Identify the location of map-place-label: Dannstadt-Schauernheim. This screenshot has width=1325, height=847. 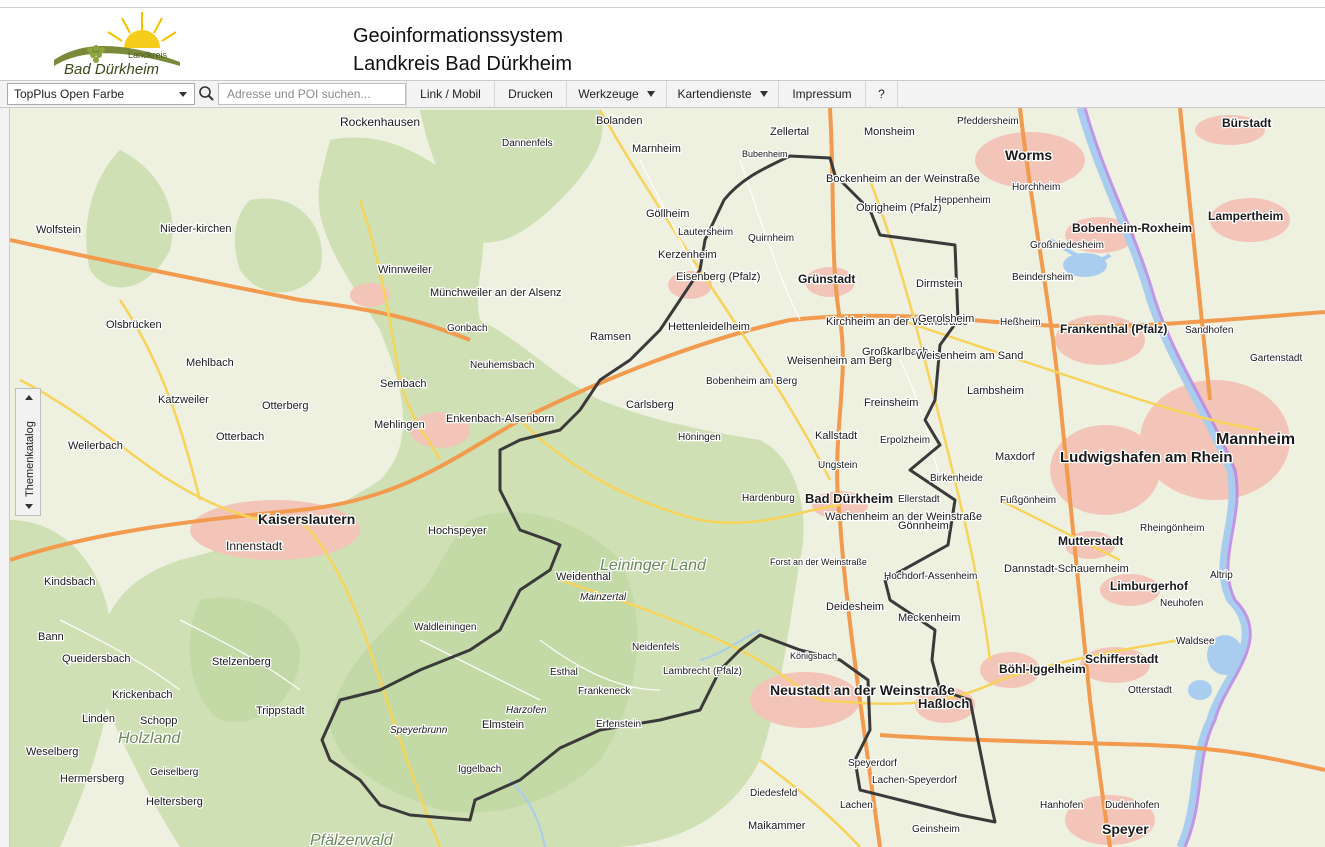
(1066, 569).